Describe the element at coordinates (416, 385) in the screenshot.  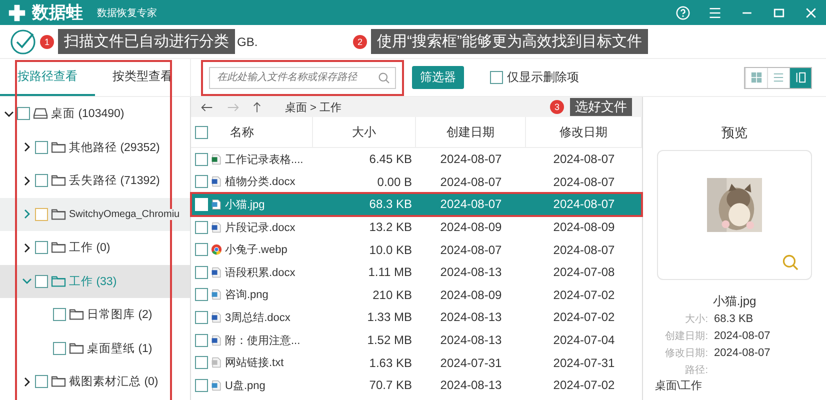
I see `file-row: U盘.png 70.7 KB 2024-08-13 2024-07-02` at that location.